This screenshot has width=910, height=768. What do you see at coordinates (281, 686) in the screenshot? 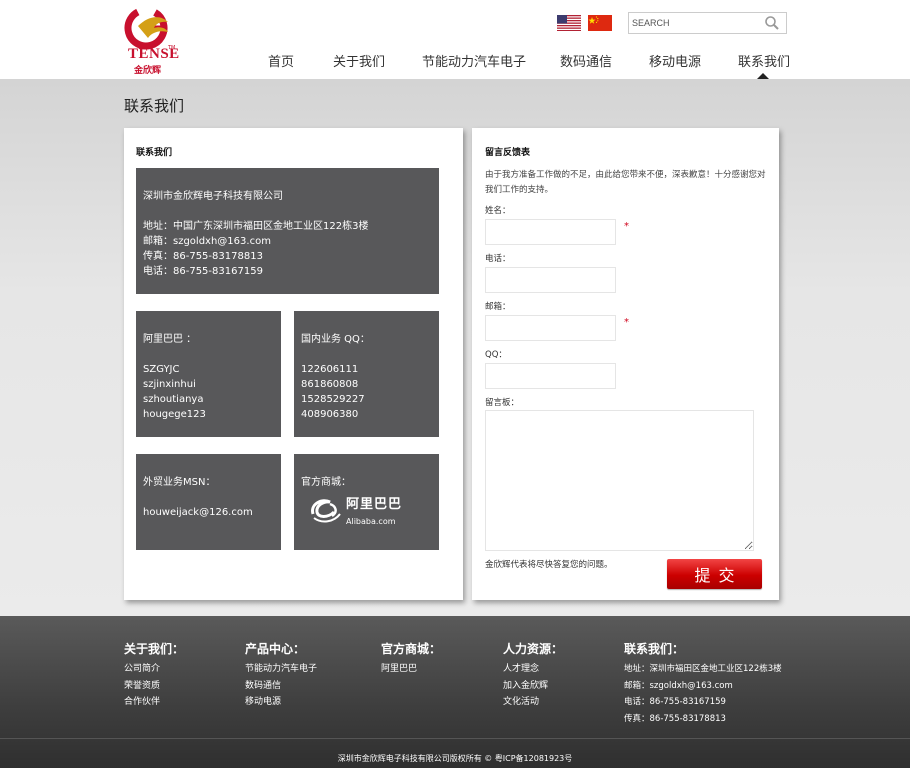
I see `footer-link-digital-comm: 数码通信` at bounding box center [281, 686].